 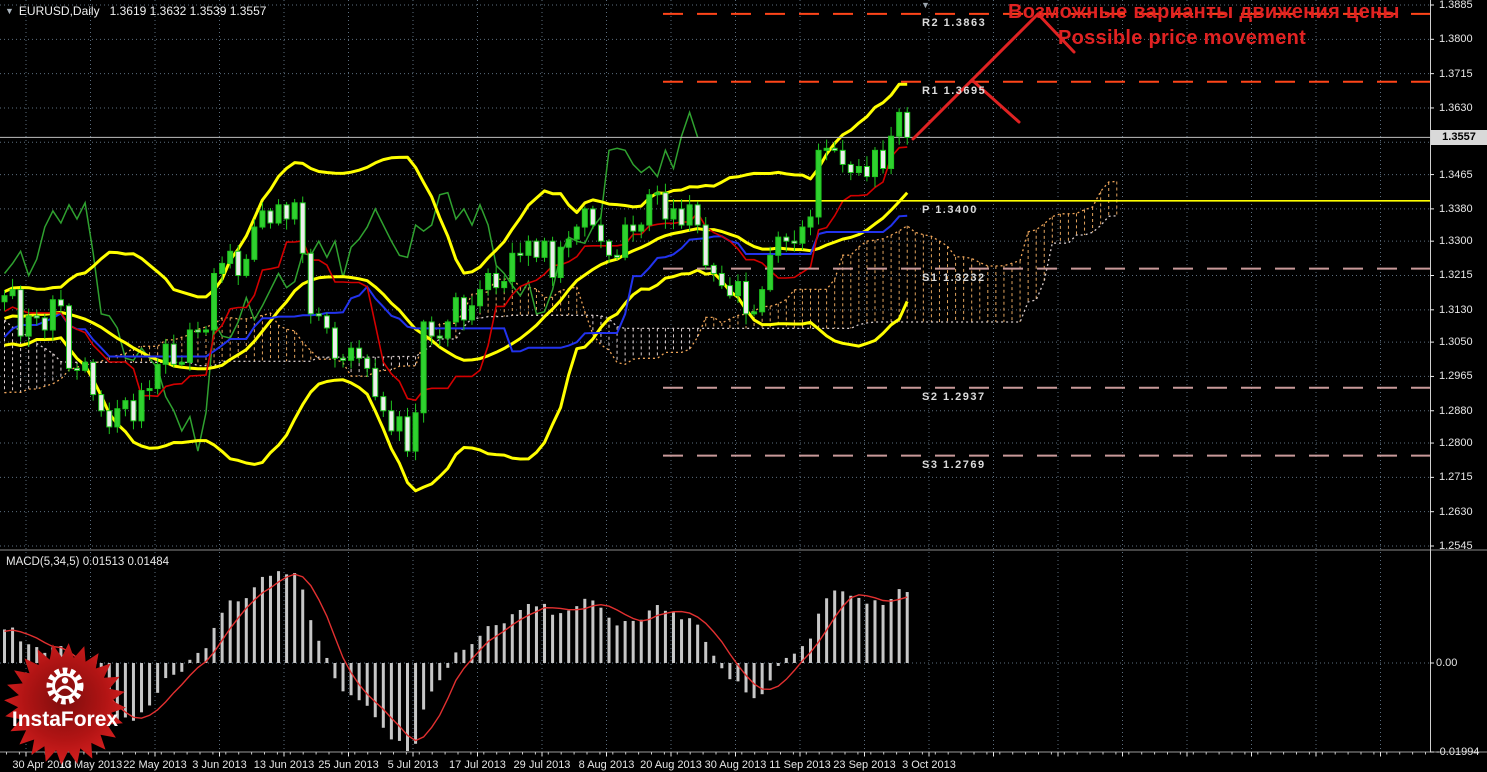 I want to click on price-tick-label: 1.2800, so click(x=1456, y=443).